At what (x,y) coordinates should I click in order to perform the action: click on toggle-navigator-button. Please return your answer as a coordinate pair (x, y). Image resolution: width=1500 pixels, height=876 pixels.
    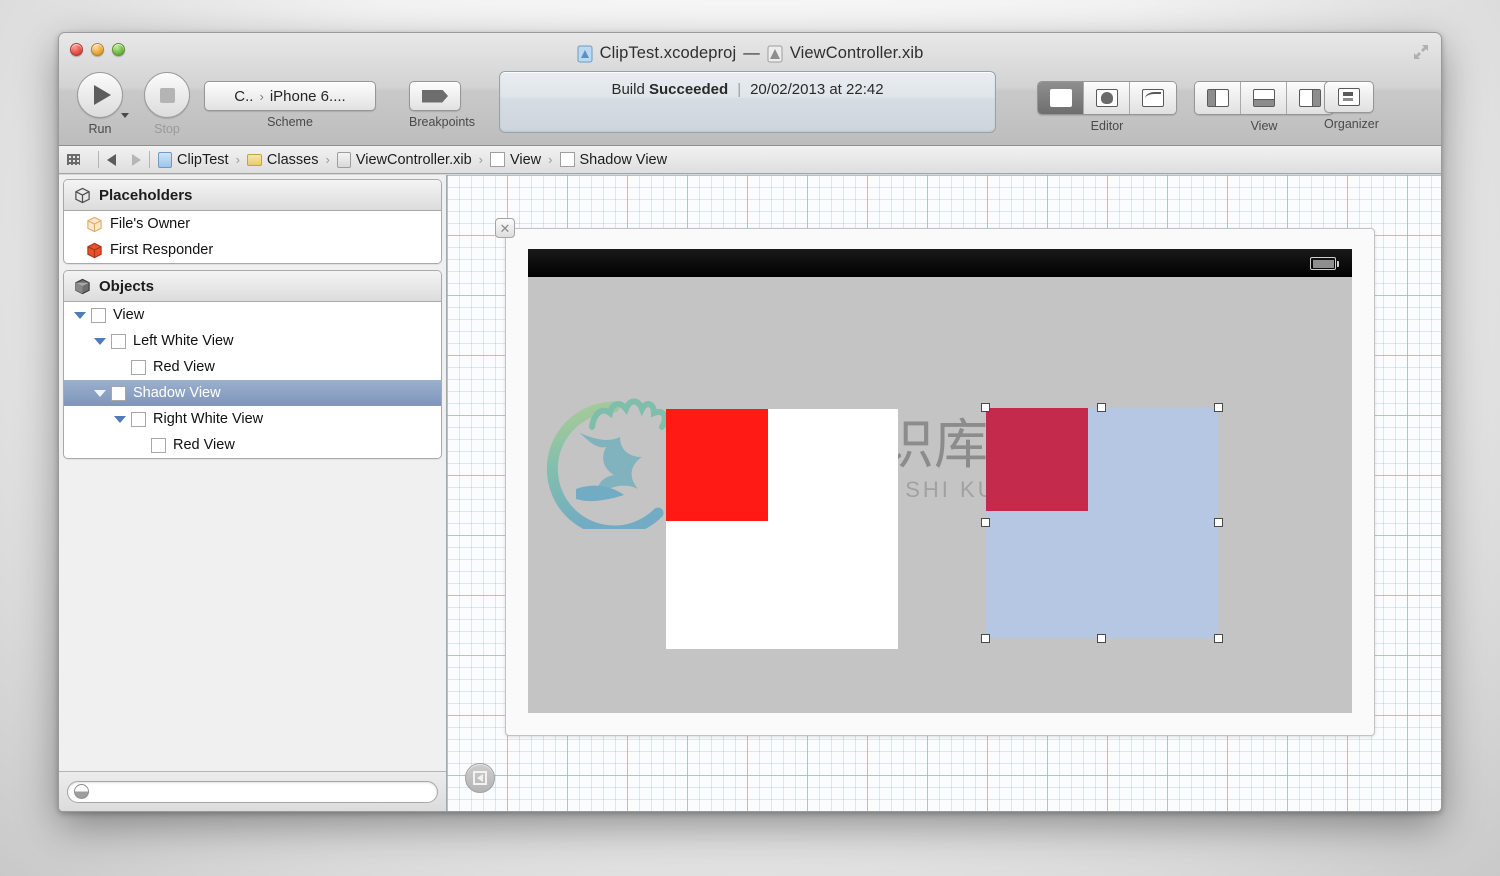
    Looking at the image, I should click on (1218, 98).